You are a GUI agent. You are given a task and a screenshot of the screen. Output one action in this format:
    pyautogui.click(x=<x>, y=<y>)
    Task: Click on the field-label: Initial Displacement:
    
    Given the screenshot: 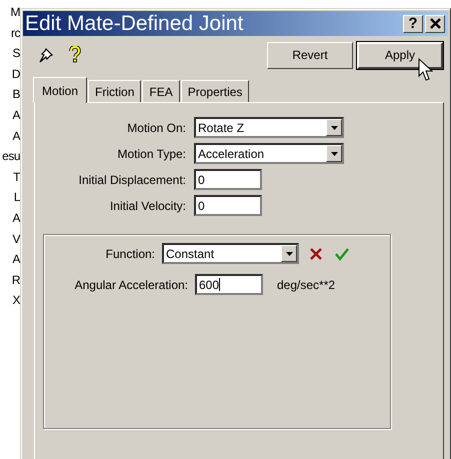 What is the action you would take?
    pyautogui.click(x=132, y=179)
    